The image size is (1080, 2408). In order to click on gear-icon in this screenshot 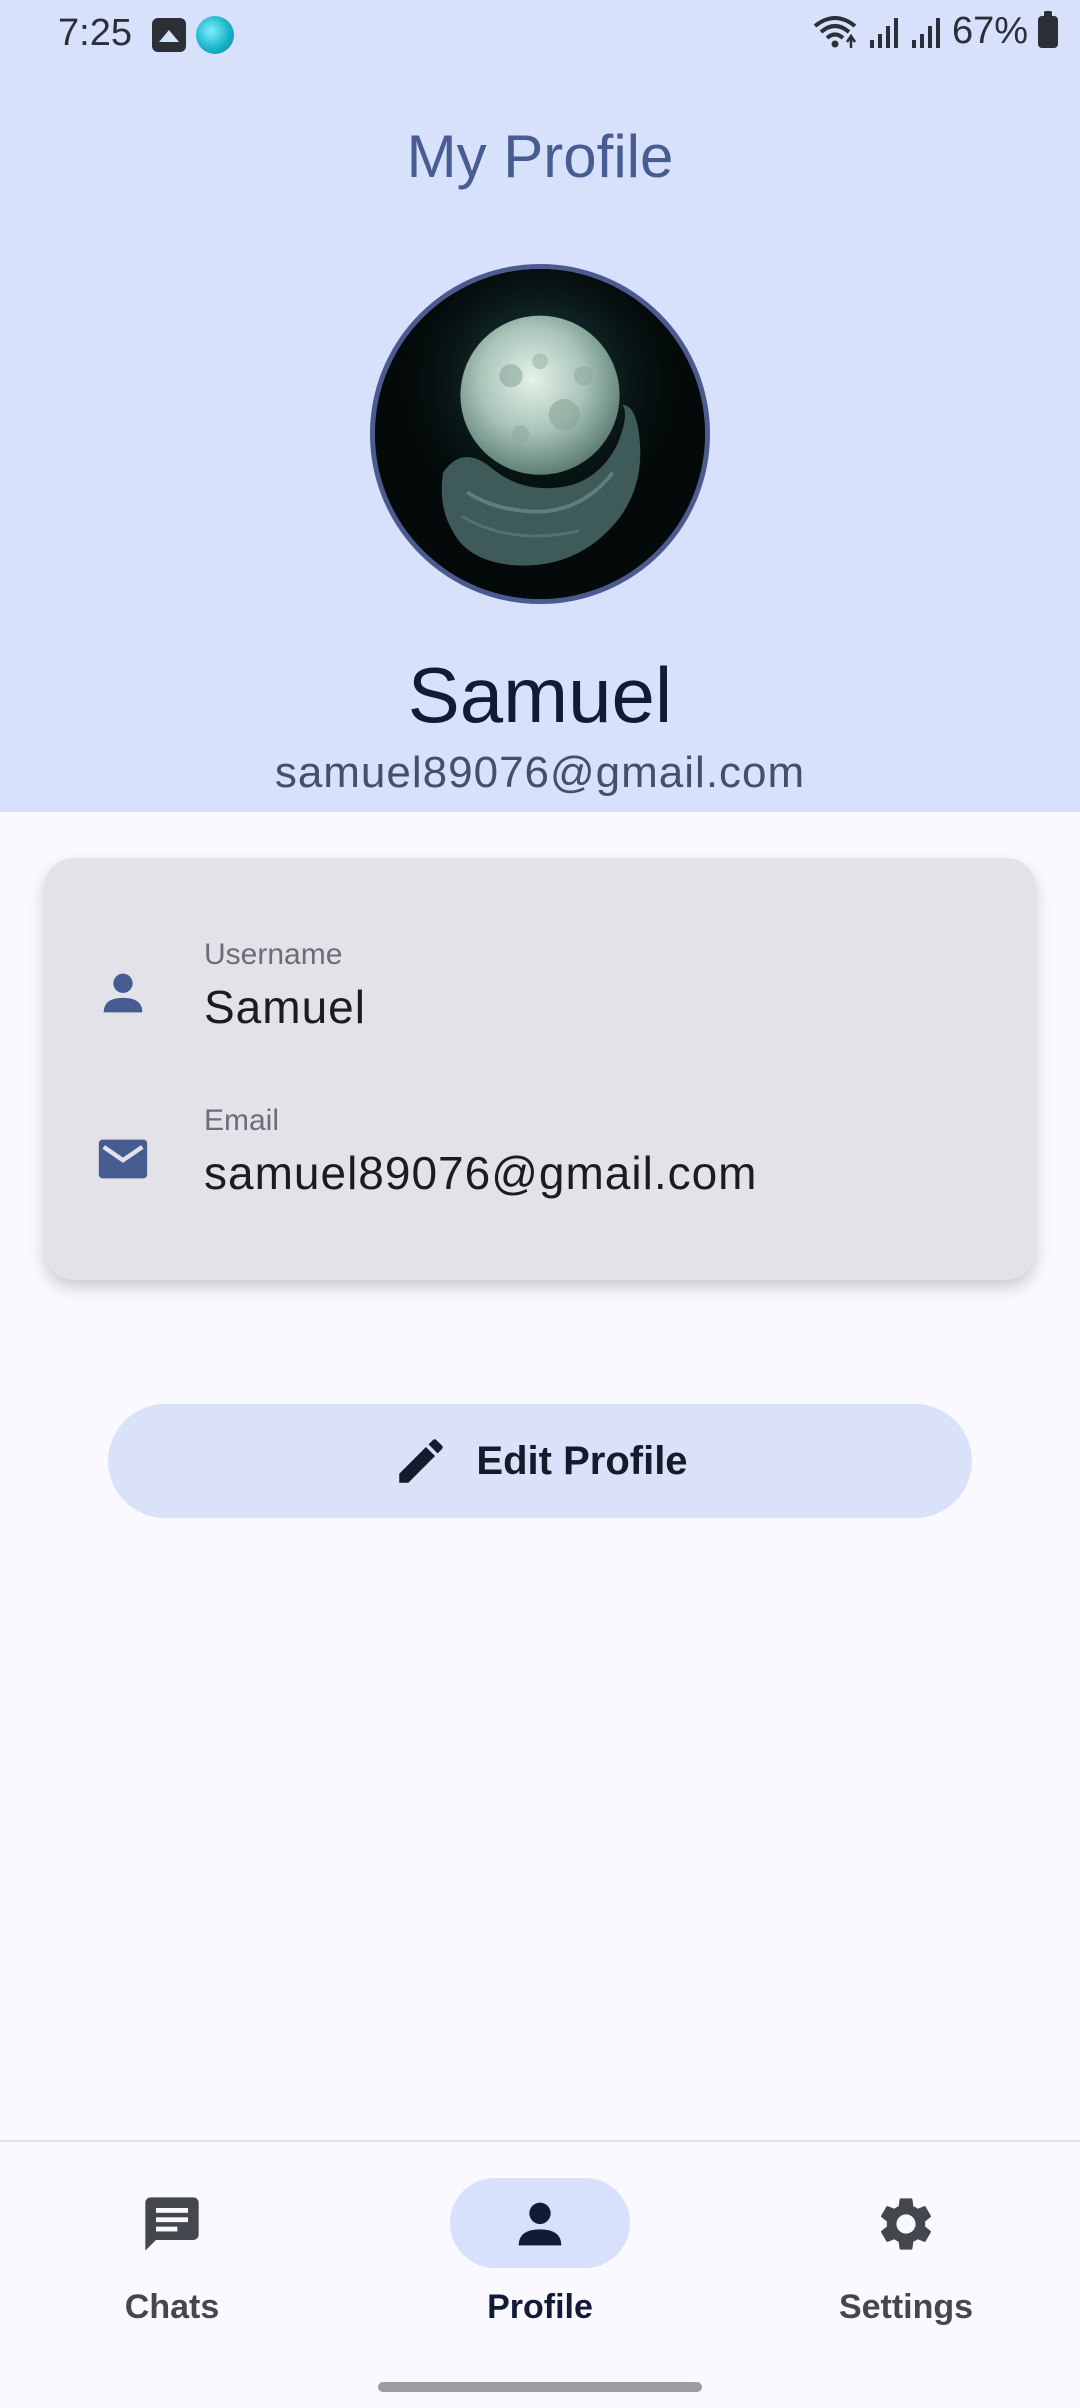, I will do `click(906, 2224)`.